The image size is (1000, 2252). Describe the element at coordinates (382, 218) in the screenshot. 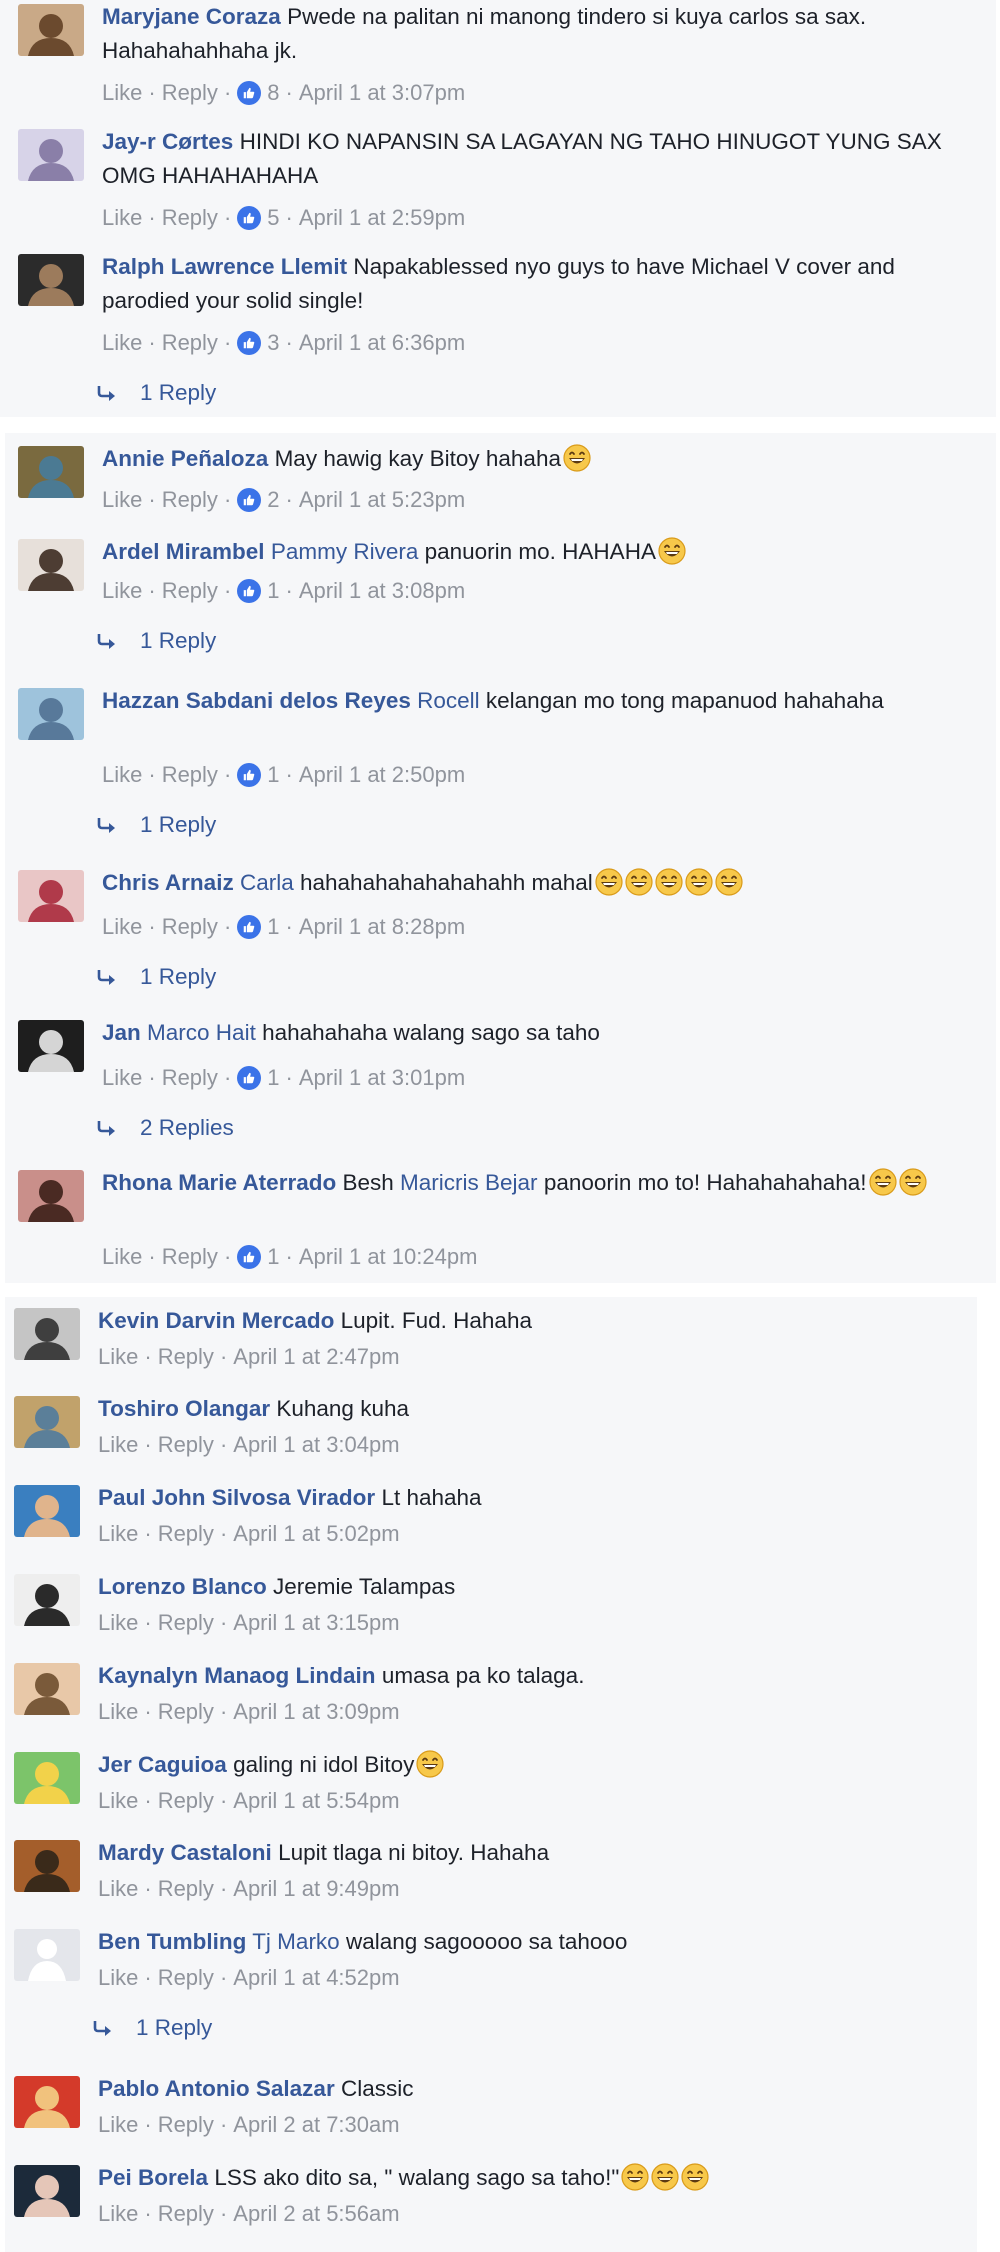

I see `timestamp: April 1 at 2:59pm` at that location.